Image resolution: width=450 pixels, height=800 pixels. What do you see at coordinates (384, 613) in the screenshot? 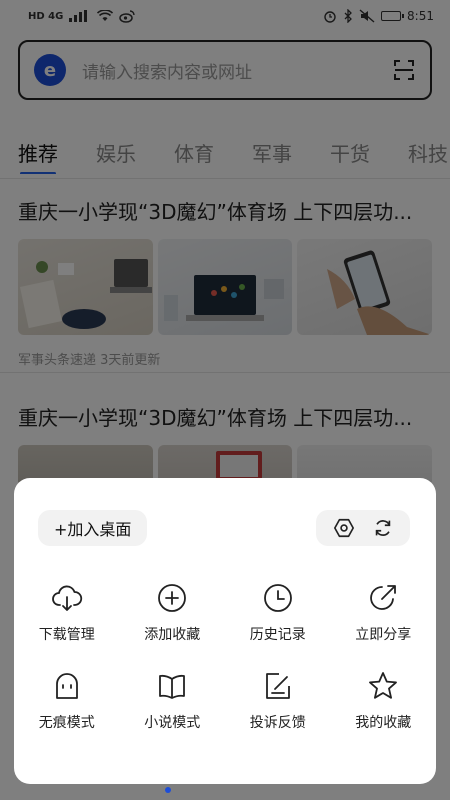
I see `menu-share: 立即分享` at bounding box center [384, 613].